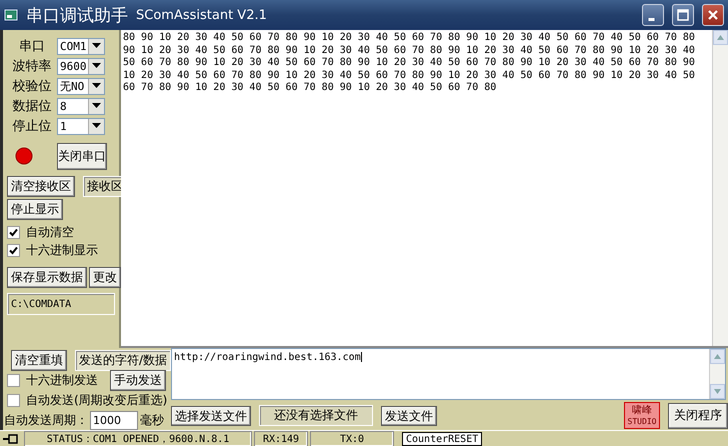 The image size is (728, 446). Describe the element at coordinates (61, 304) in the screenshot. I see `save-path-field: C:\COMDATA` at that location.